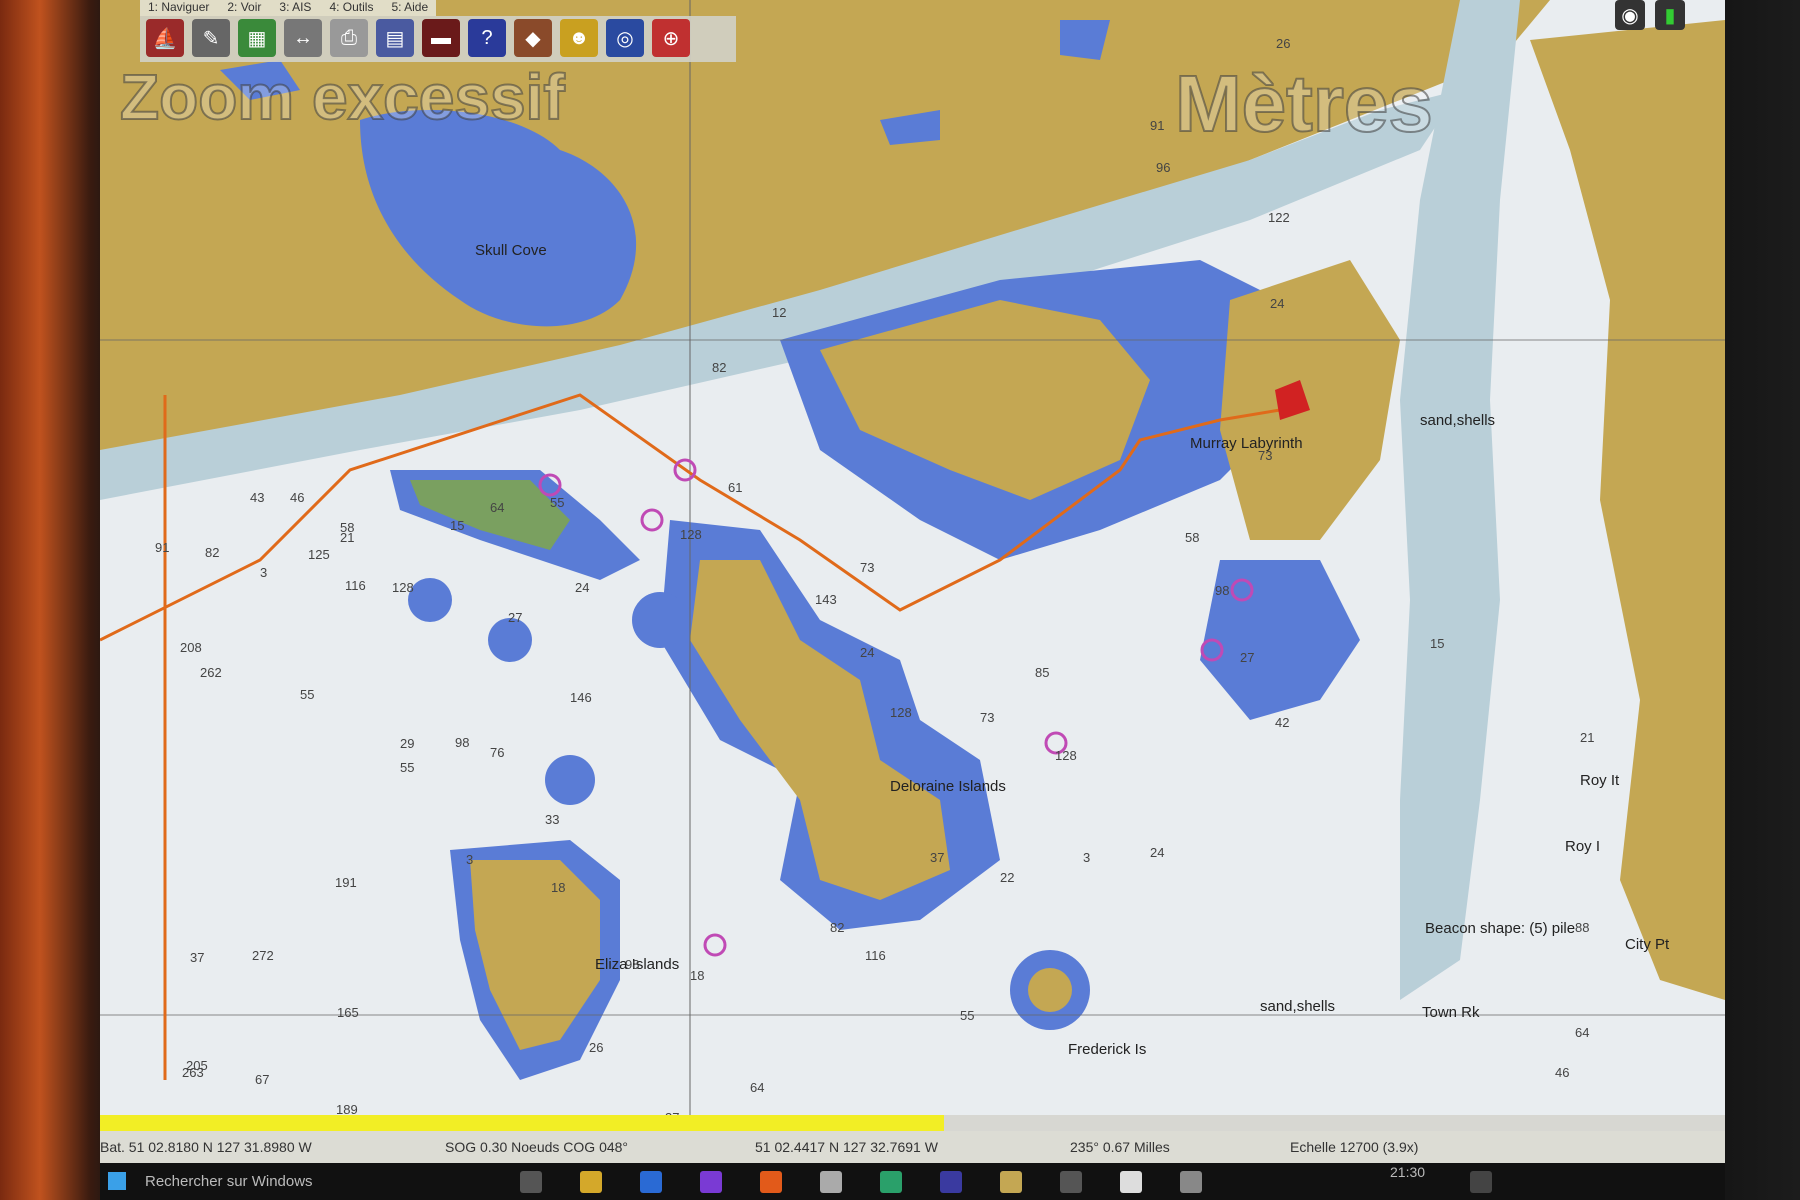 The height and width of the screenshot is (1200, 1800). I want to click on taskbar-search: Rechercher sur Windows, so click(229, 1181).